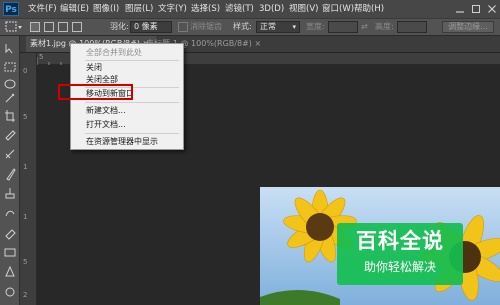  Describe the element at coordinates (74, 9) in the screenshot. I see `menu-edit: 编辑(E)` at that location.